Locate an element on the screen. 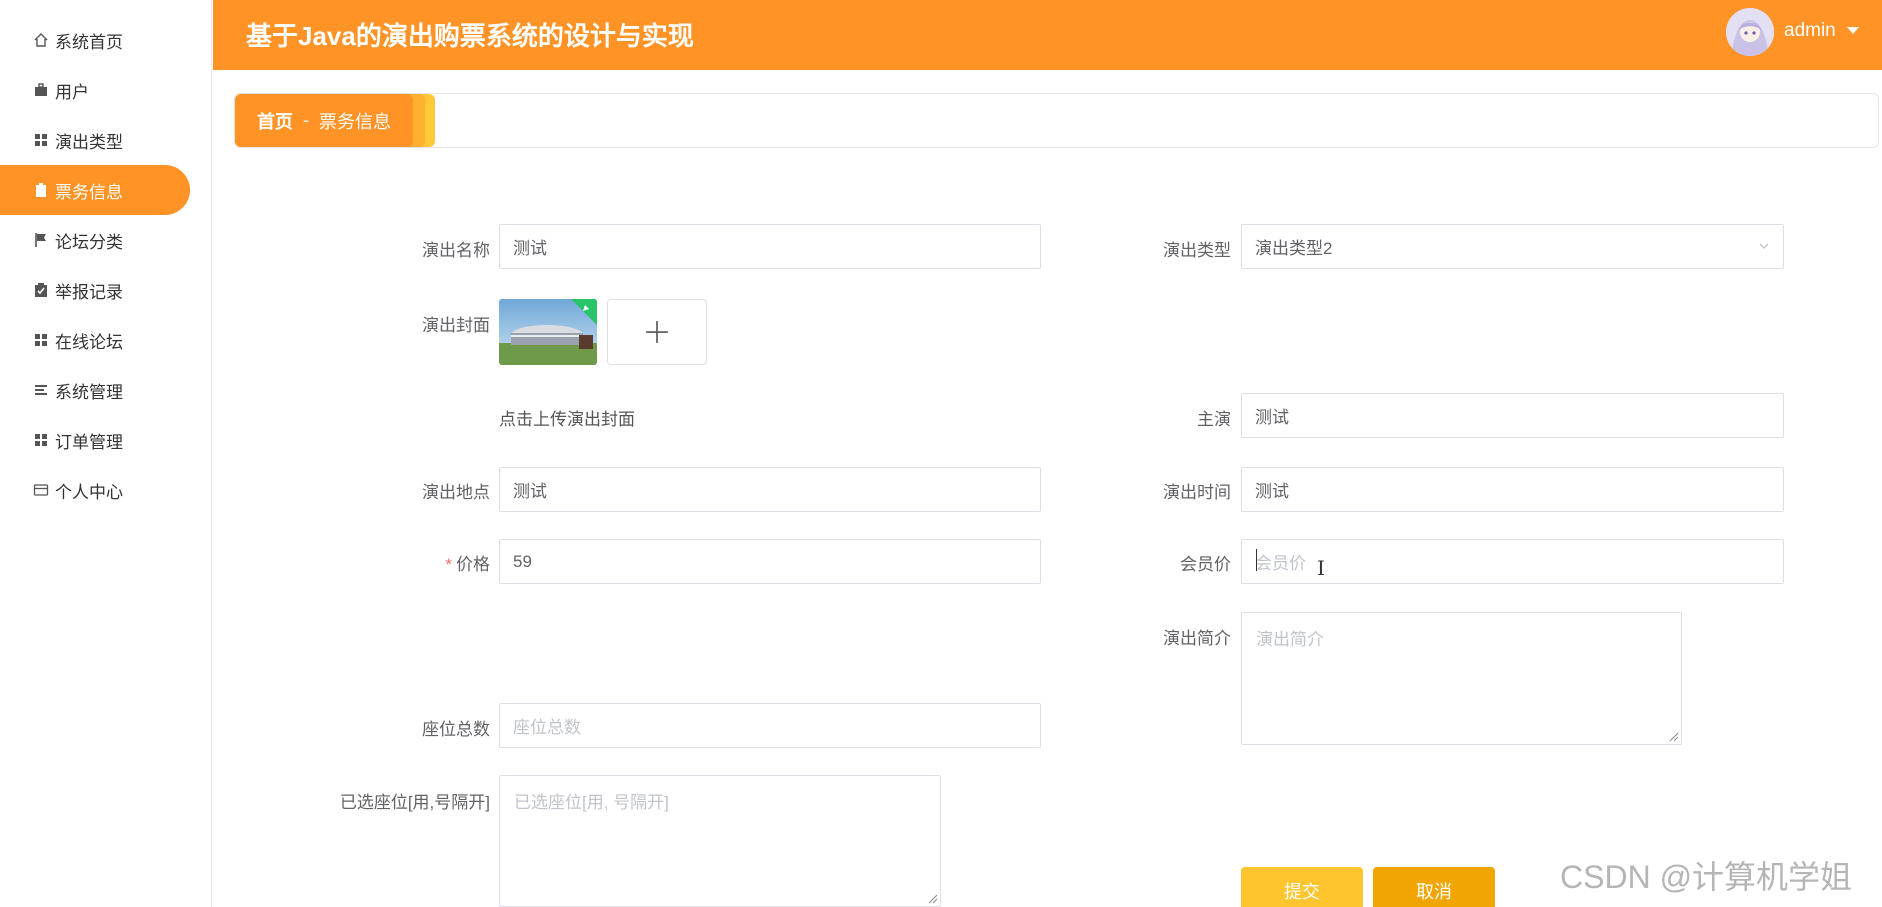 The width and height of the screenshot is (1882, 907). breadcrumb: 首页 - 票务信息 is located at coordinates (324, 120).